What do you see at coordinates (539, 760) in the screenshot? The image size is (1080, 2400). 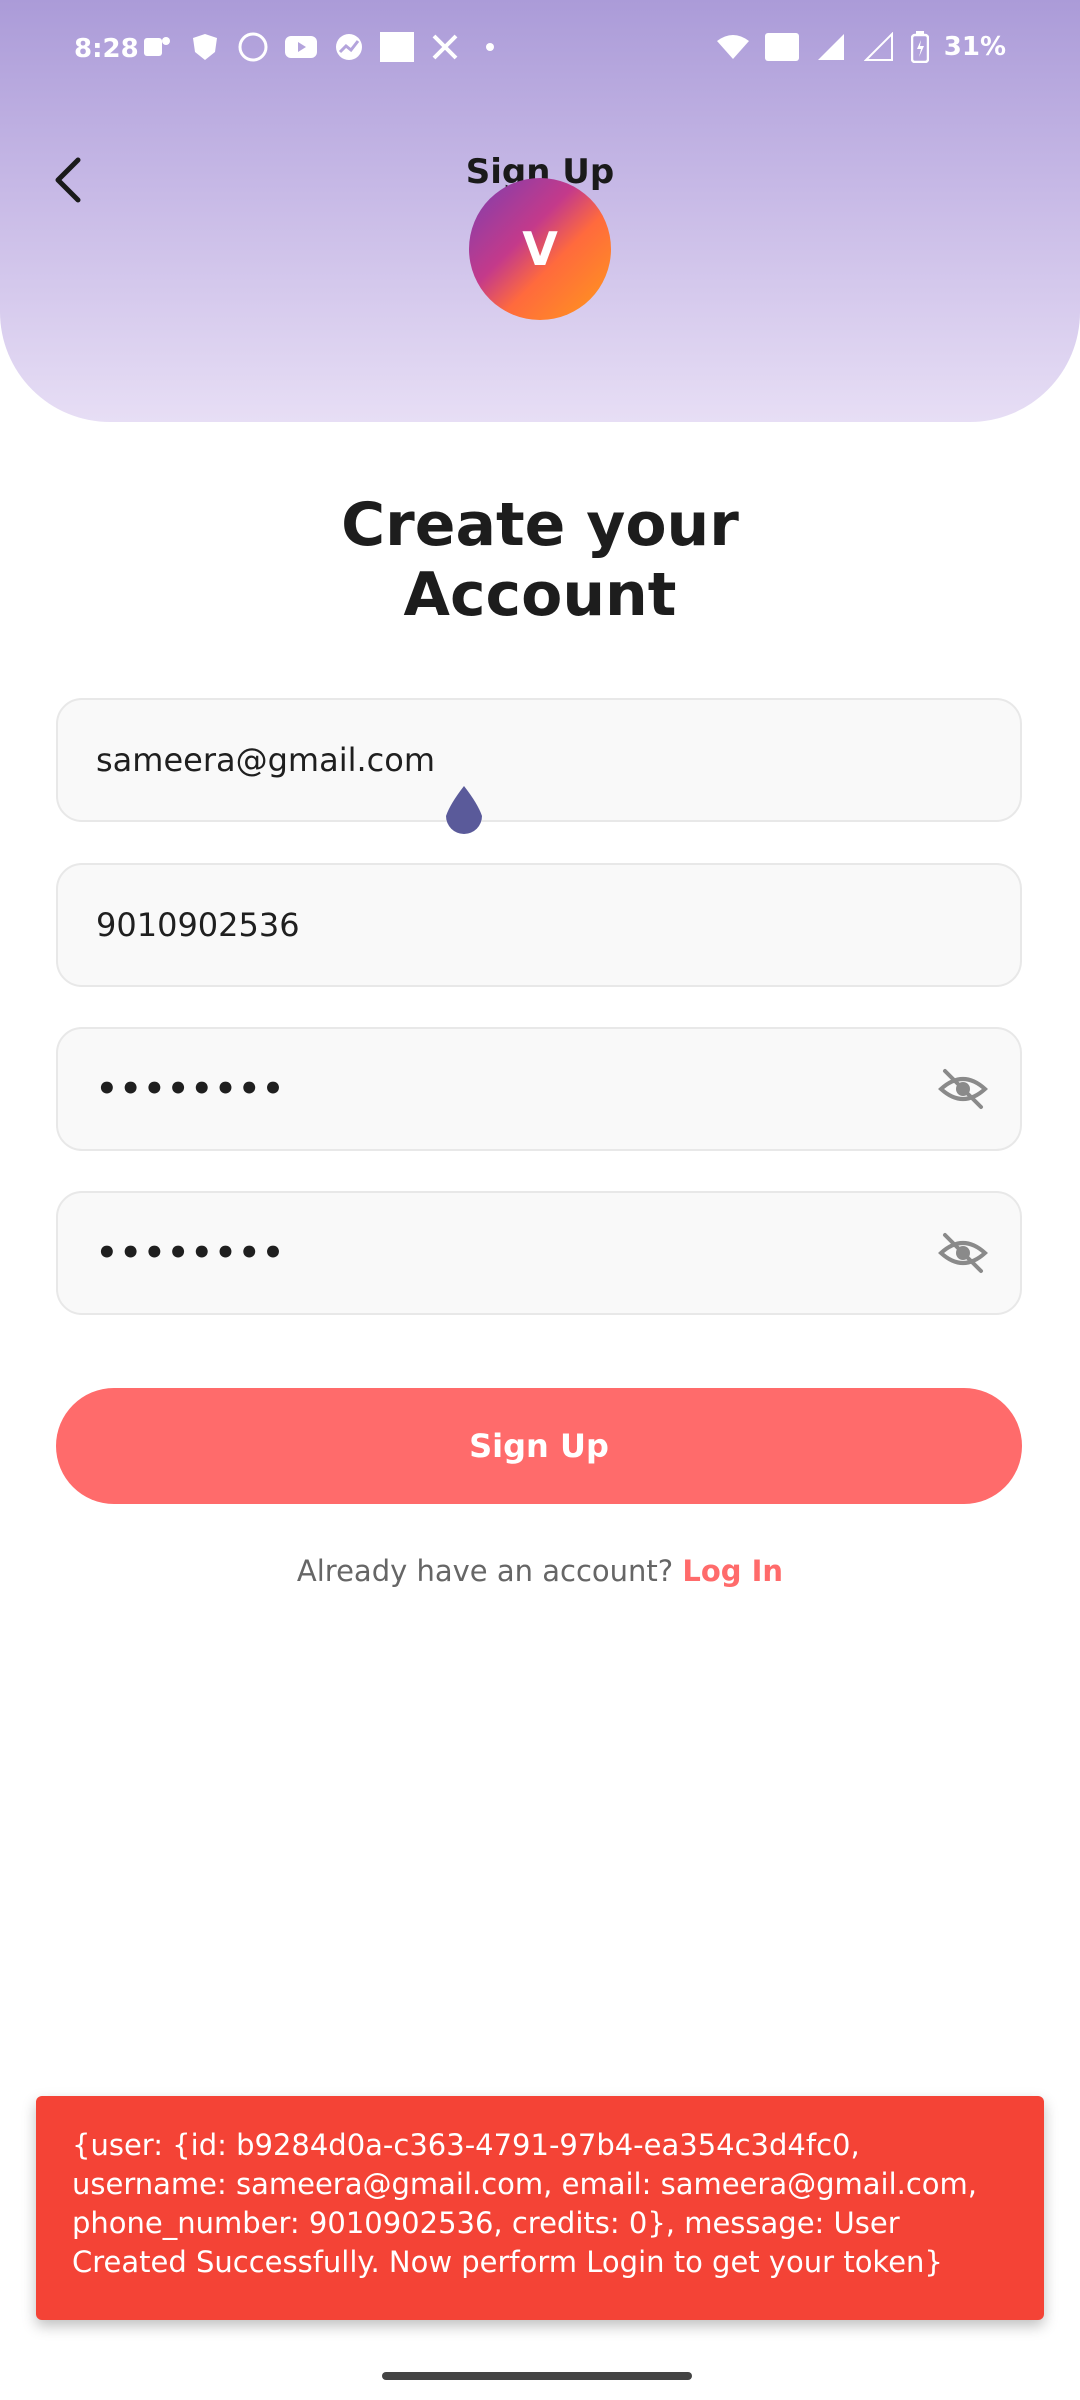 I see `email-field: sameera@gmail.com` at bounding box center [539, 760].